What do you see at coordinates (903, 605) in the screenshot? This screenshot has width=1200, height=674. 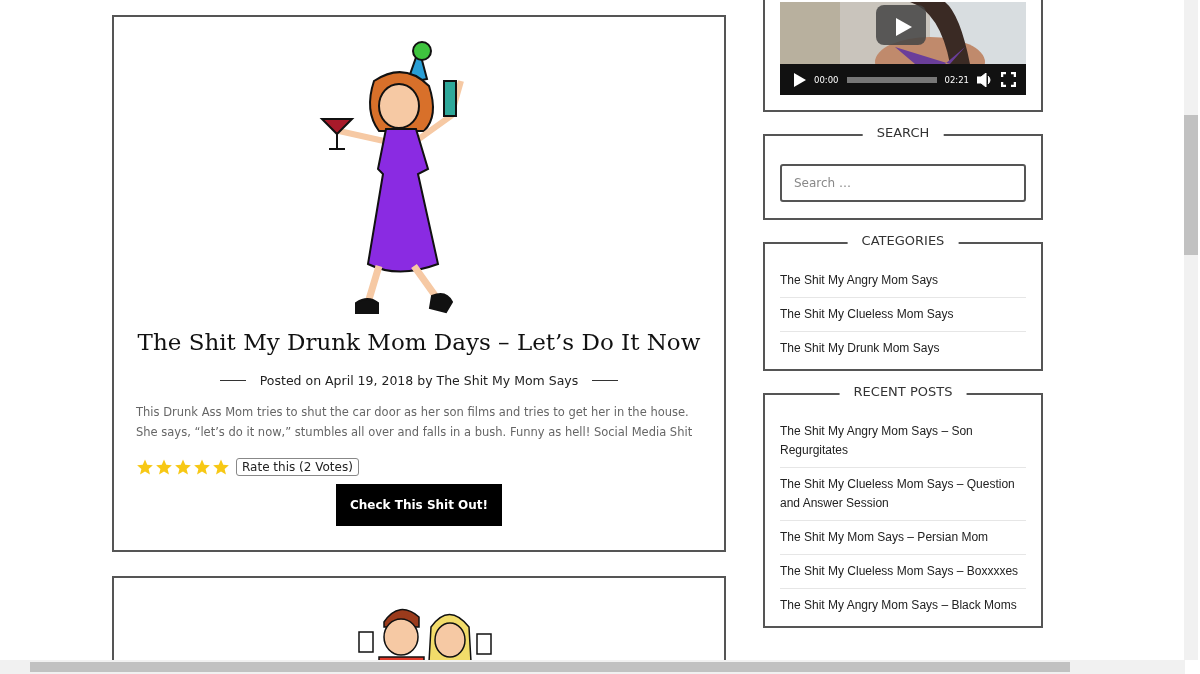 I see `sidebar-link: The Shit My Angry Mom Says – Black Moms` at bounding box center [903, 605].